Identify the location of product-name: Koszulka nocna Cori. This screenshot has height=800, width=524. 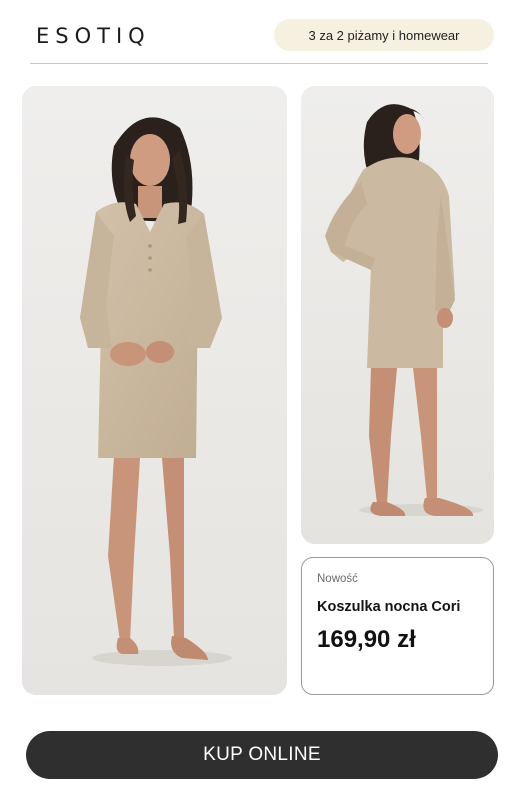
(389, 607).